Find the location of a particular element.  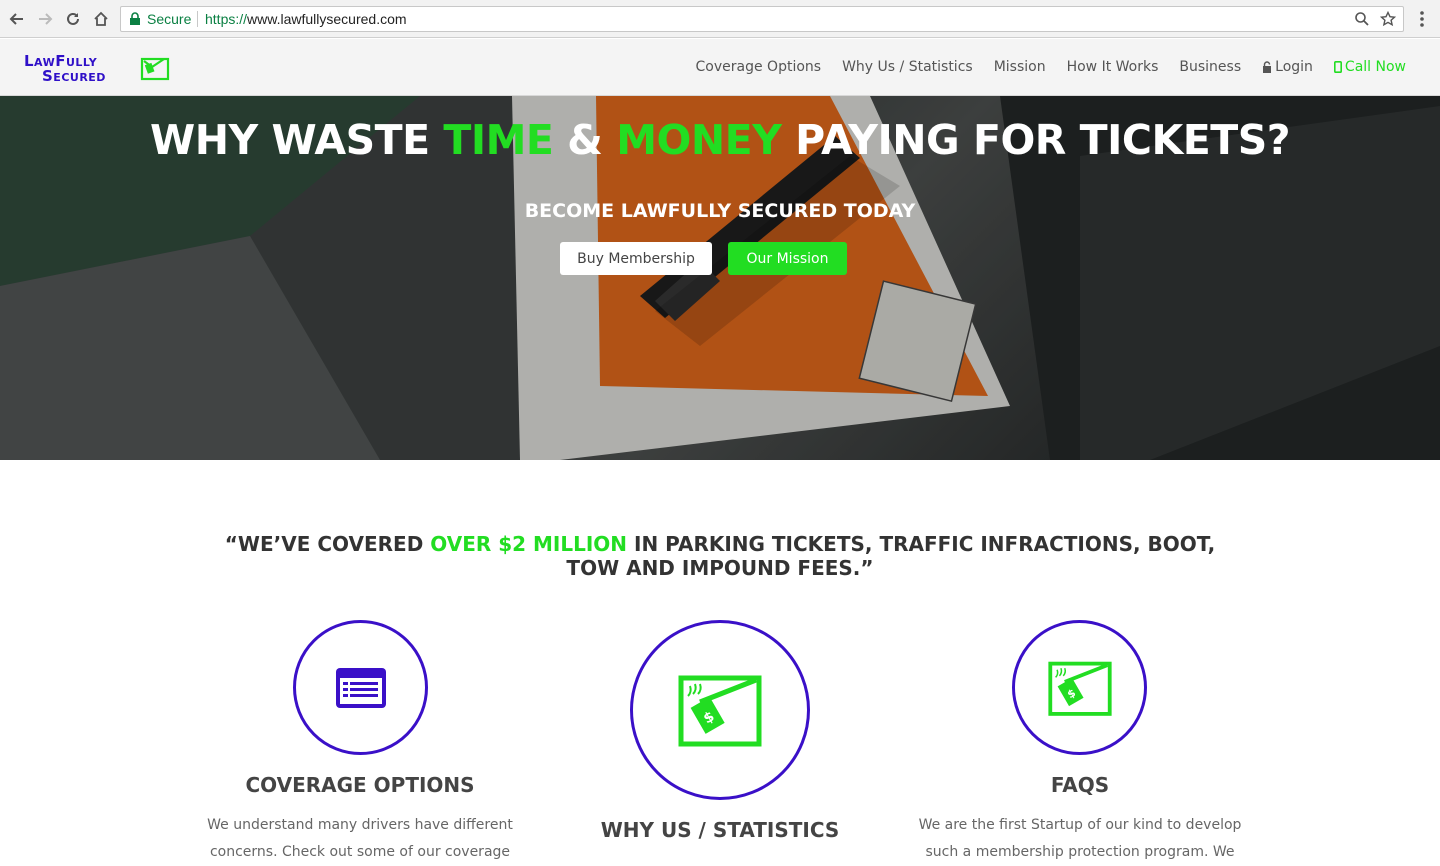

divider is located at coordinates (197, 19).